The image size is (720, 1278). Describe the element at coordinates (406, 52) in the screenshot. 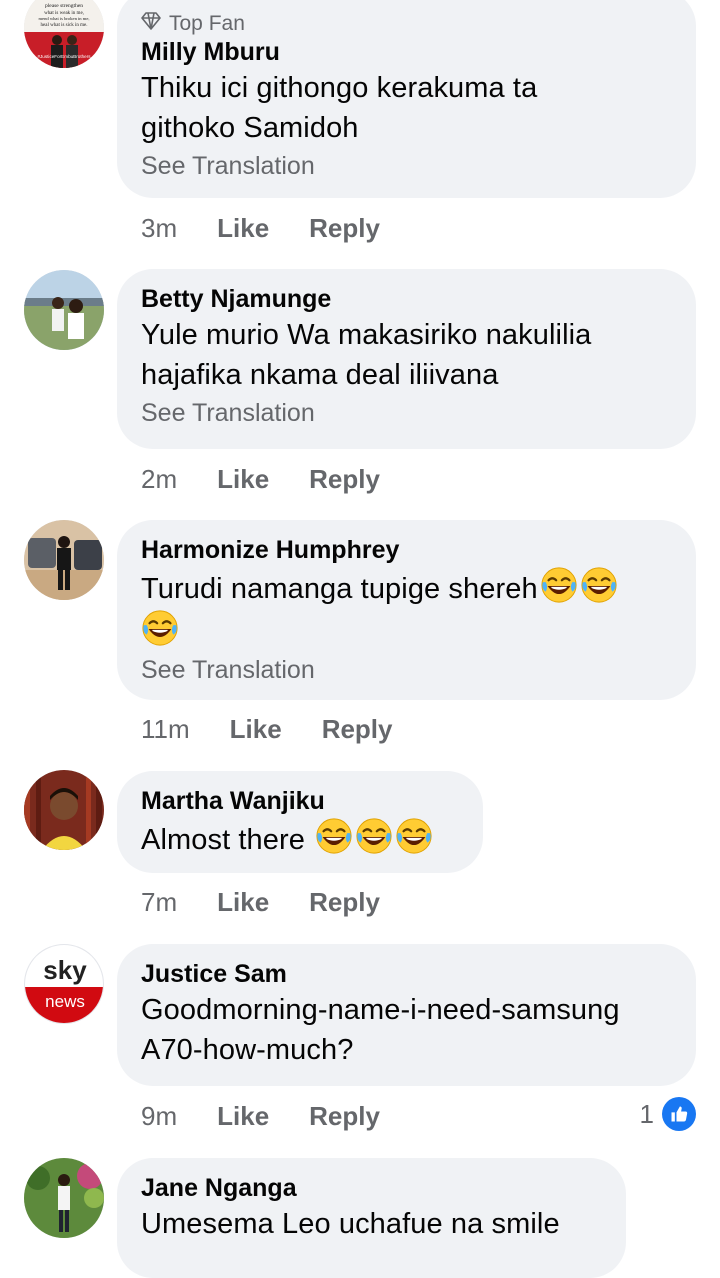

I see `comment-author: Milly Mburu` at that location.